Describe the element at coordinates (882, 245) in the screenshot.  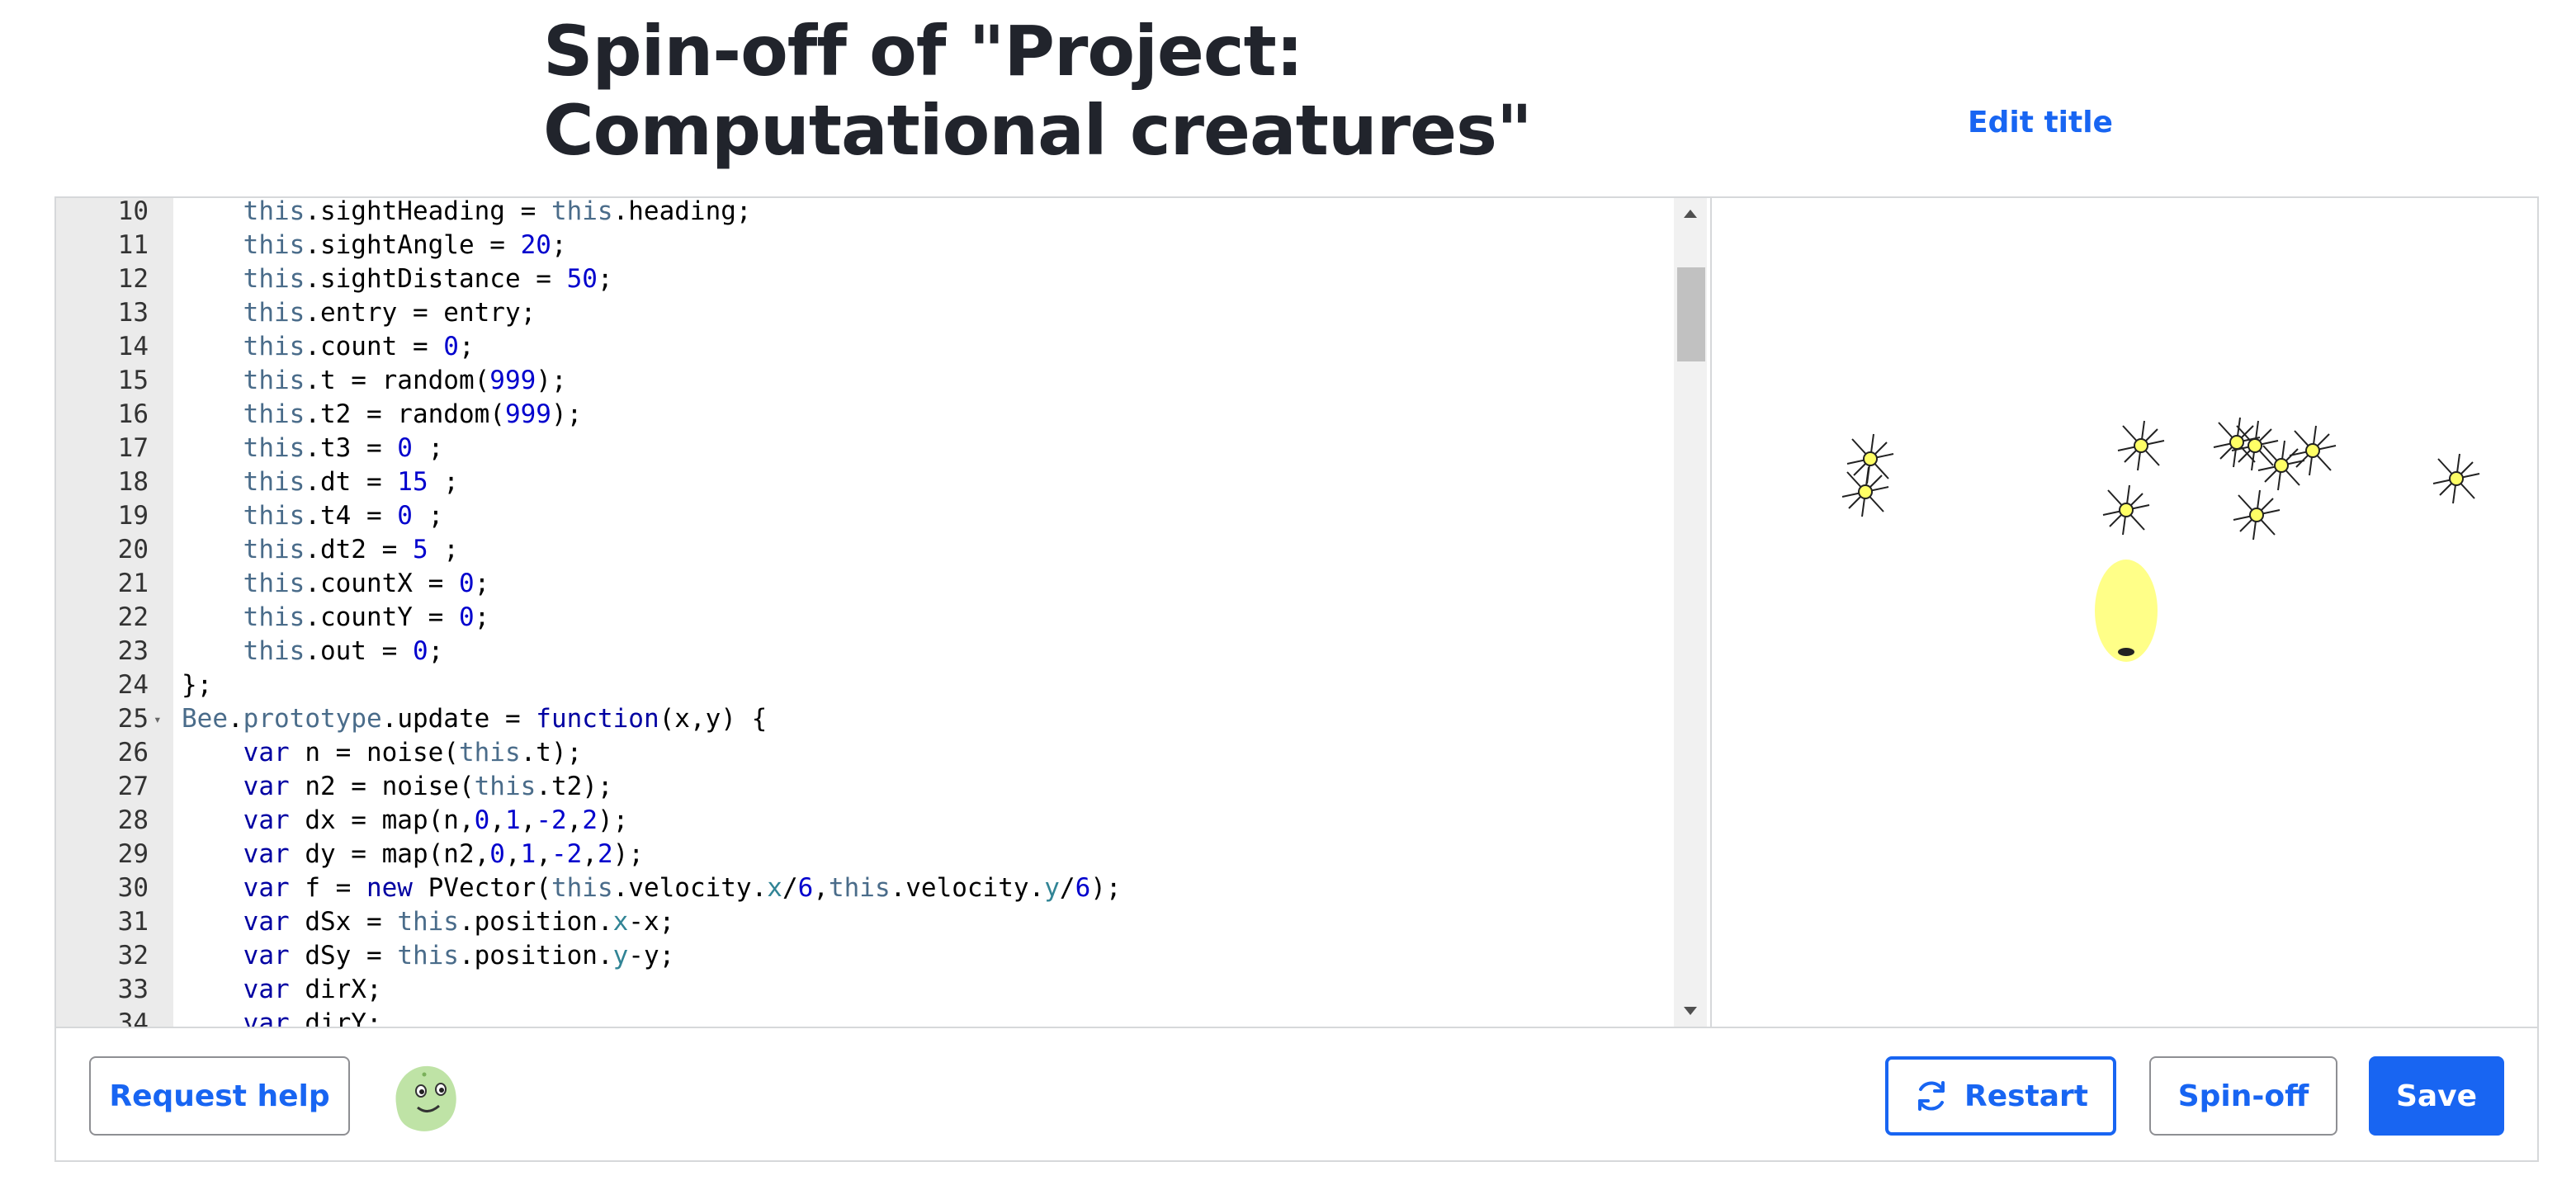
I see `code-line: 11 this.sightAngle = 20;` at that location.